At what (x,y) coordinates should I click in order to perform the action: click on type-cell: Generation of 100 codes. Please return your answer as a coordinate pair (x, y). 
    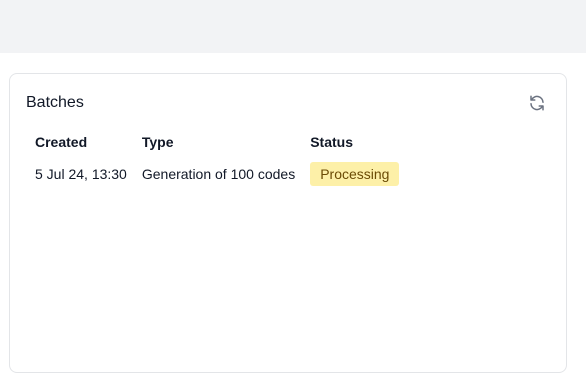
    Looking at the image, I should click on (218, 174).